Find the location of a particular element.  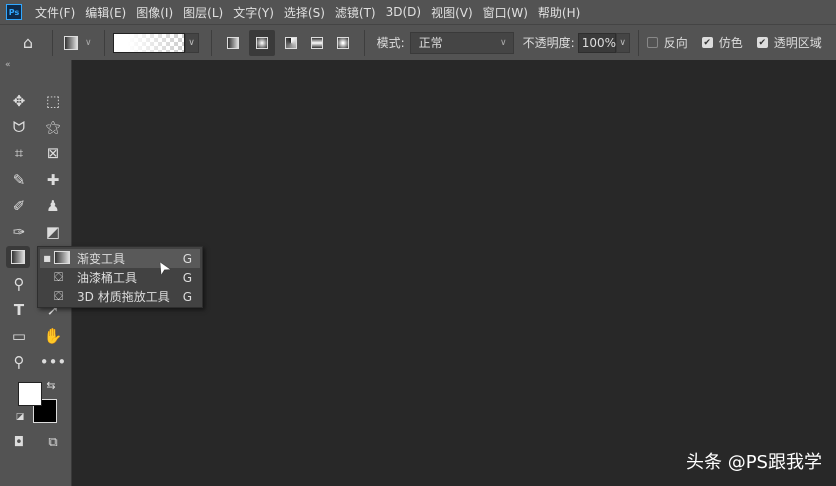

menu-select: 选择(S) is located at coordinates (304, 12).